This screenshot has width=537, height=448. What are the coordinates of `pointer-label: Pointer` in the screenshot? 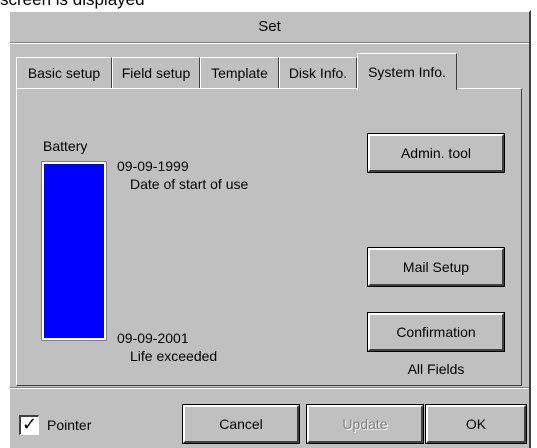 It's located at (69, 425).